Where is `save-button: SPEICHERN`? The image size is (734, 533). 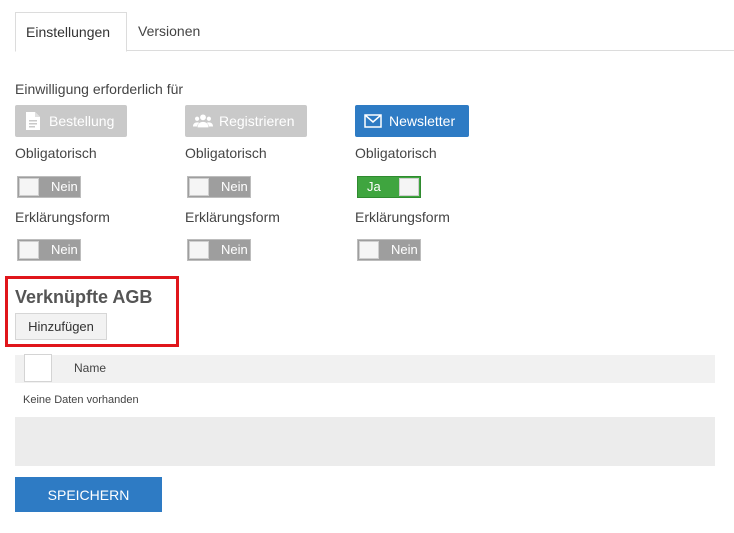 save-button: SPEICHERN is located at coordinates (88, 494).